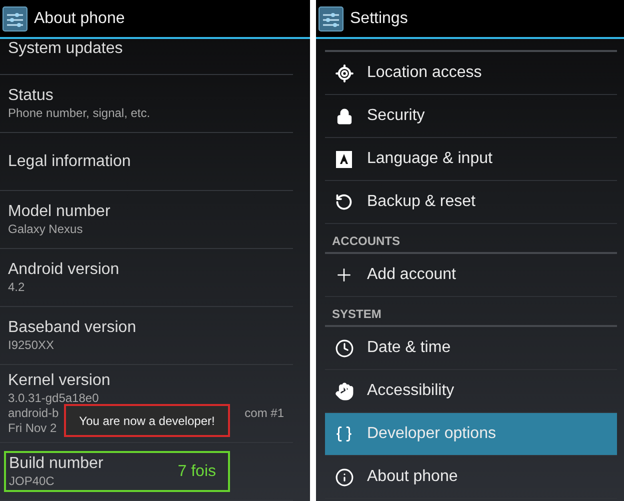 This screenshot has width=624, height=501. I want to click on lock-icon, so click(344, 116).